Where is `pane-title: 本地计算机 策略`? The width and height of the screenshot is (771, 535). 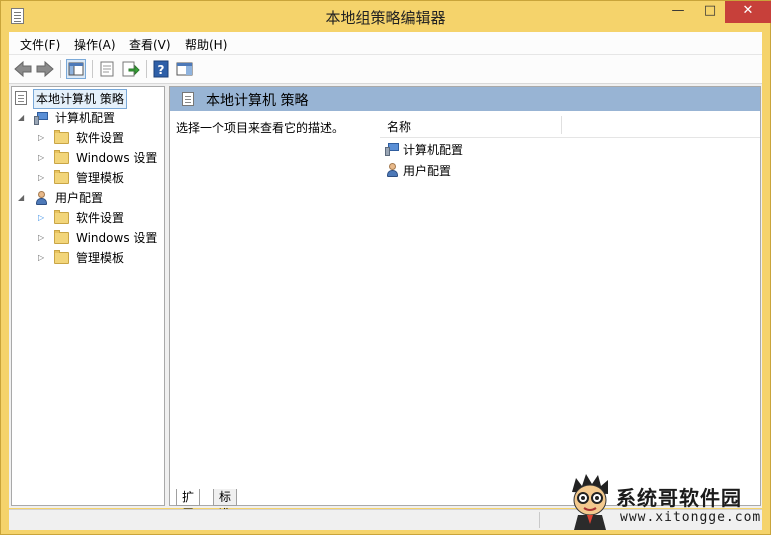 pane-title: 本地计算机 策略 is located at coordinates (257, 101).